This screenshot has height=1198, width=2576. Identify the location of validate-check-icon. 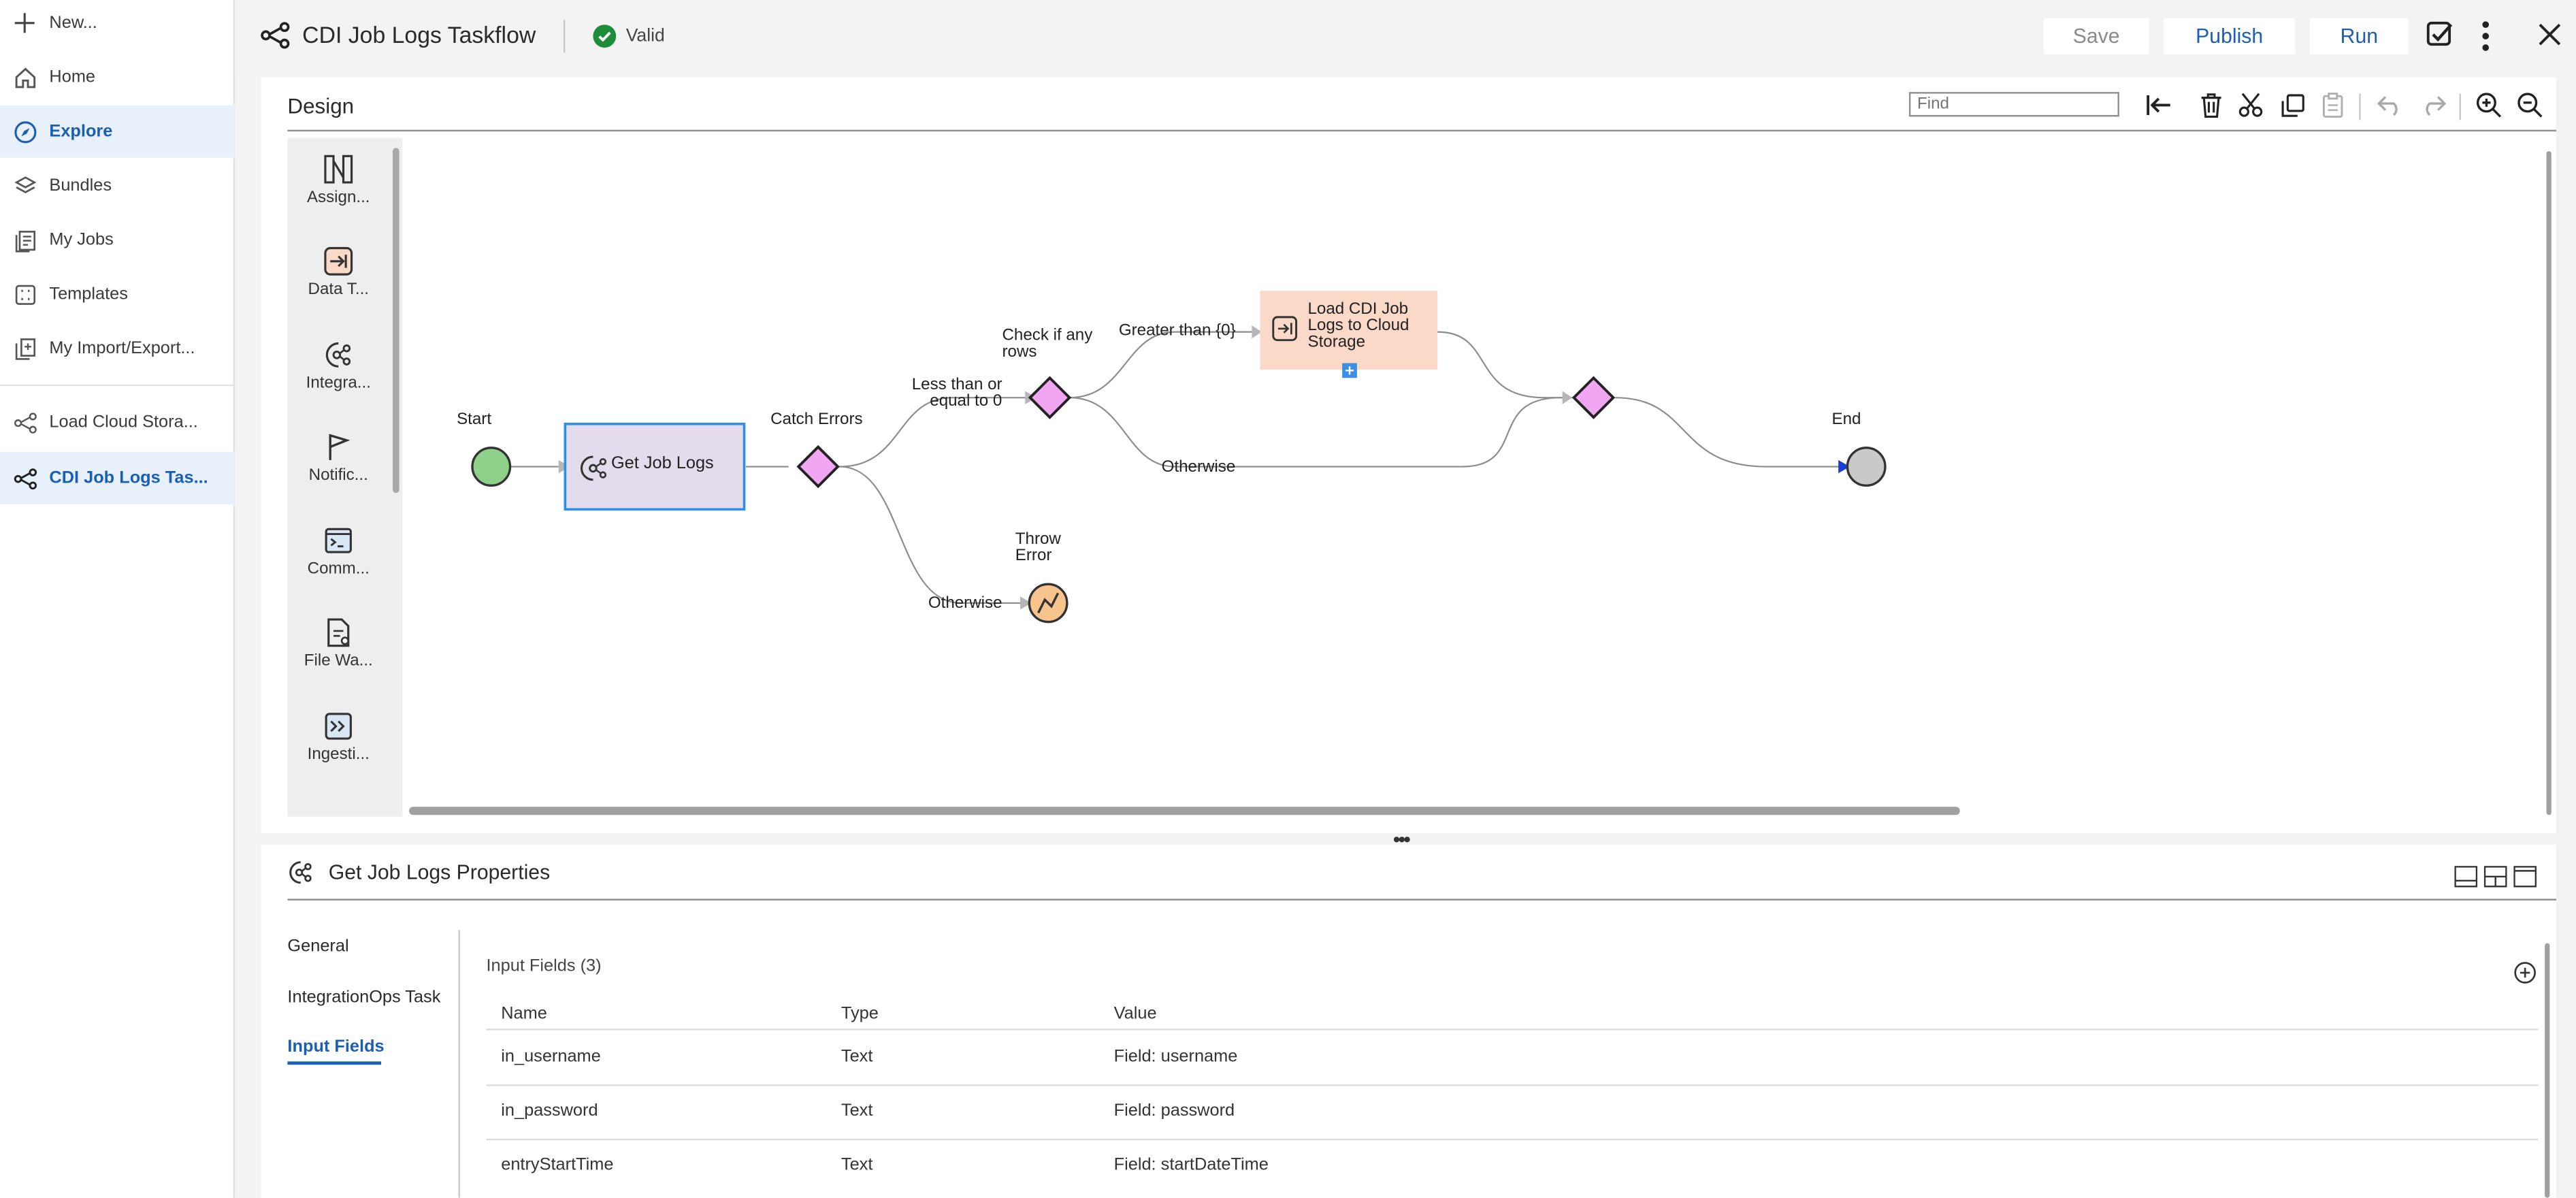
(2439, 39).